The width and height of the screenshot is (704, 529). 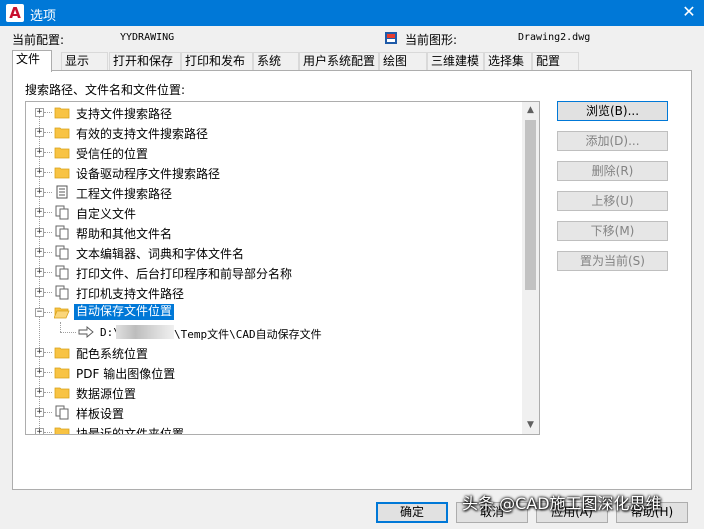 What do you see at coordinates (124, 312) in the screenshot?
I see `tree-item-label: 自动保存文件位置` at bounding box center [124, 312].